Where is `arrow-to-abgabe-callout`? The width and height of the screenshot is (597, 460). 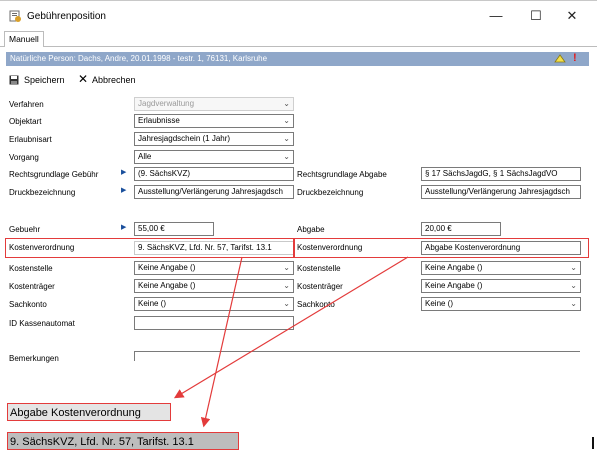
arrow-to-abgabe-callout is located at coordinates (291, 327).